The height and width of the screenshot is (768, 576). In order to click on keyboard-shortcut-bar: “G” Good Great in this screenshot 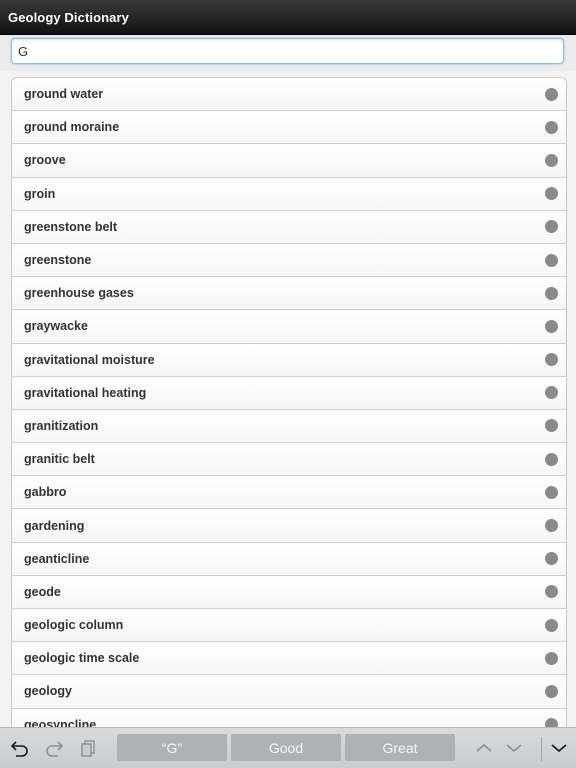, I will do `click(288, 747)`.